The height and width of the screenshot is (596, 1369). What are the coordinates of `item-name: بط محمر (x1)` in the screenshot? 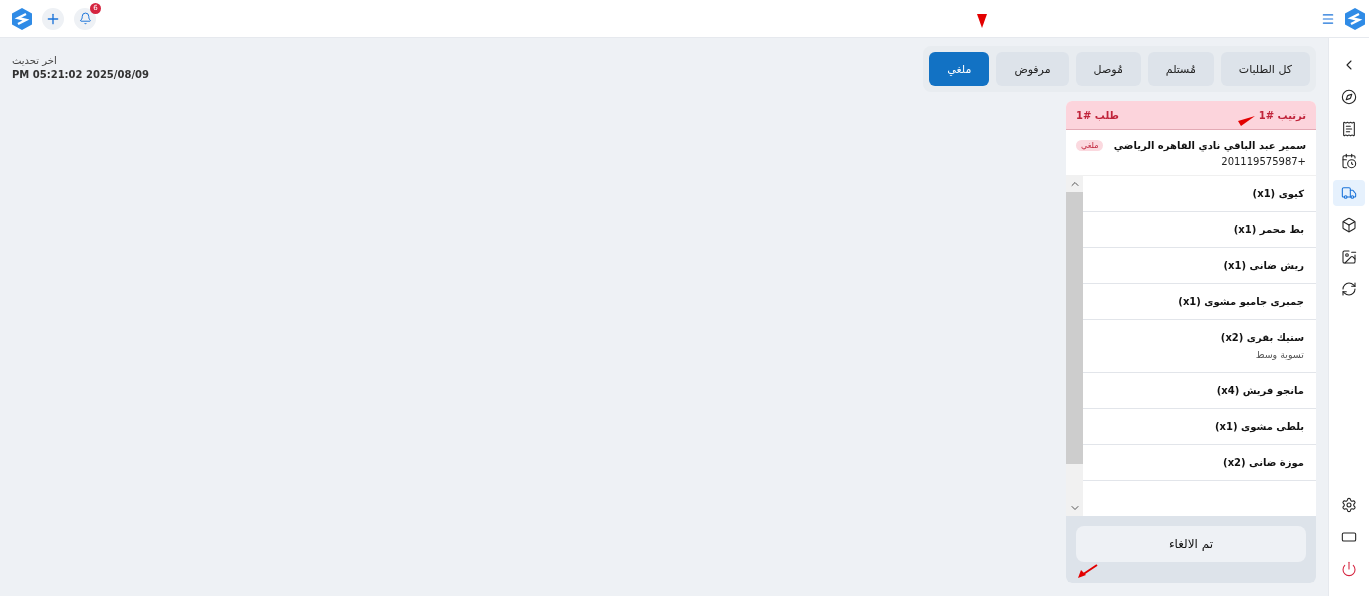 It's located at (1268, 229).